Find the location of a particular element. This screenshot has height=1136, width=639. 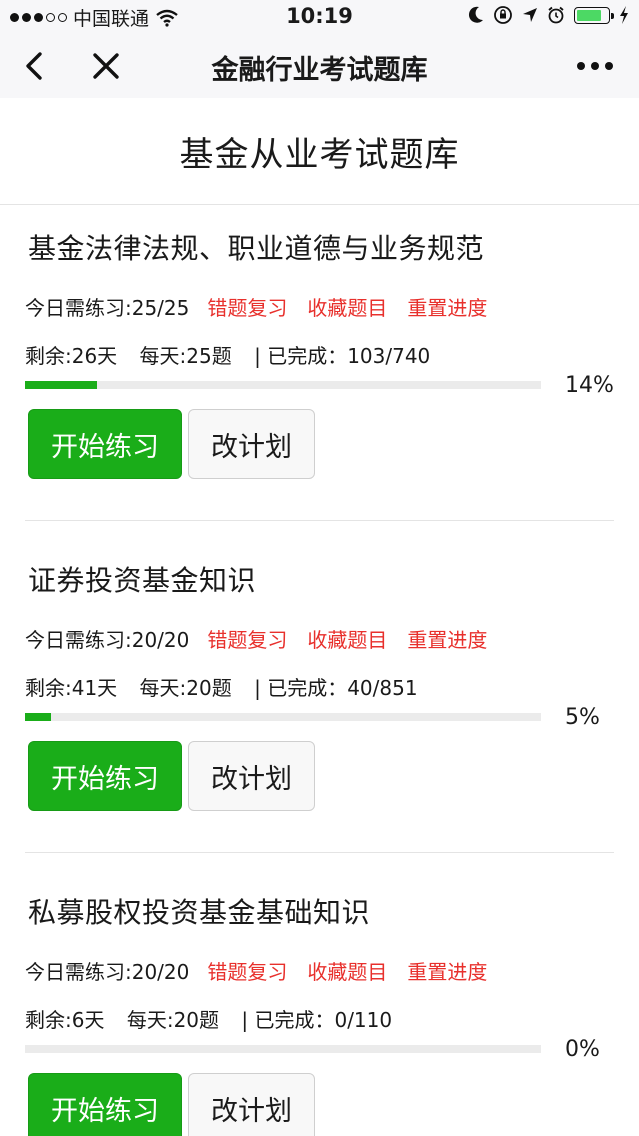

section-stats-row: 剩余:26天 每天:25题 | 已完成：103/740 is located at coordinates (235, 354).